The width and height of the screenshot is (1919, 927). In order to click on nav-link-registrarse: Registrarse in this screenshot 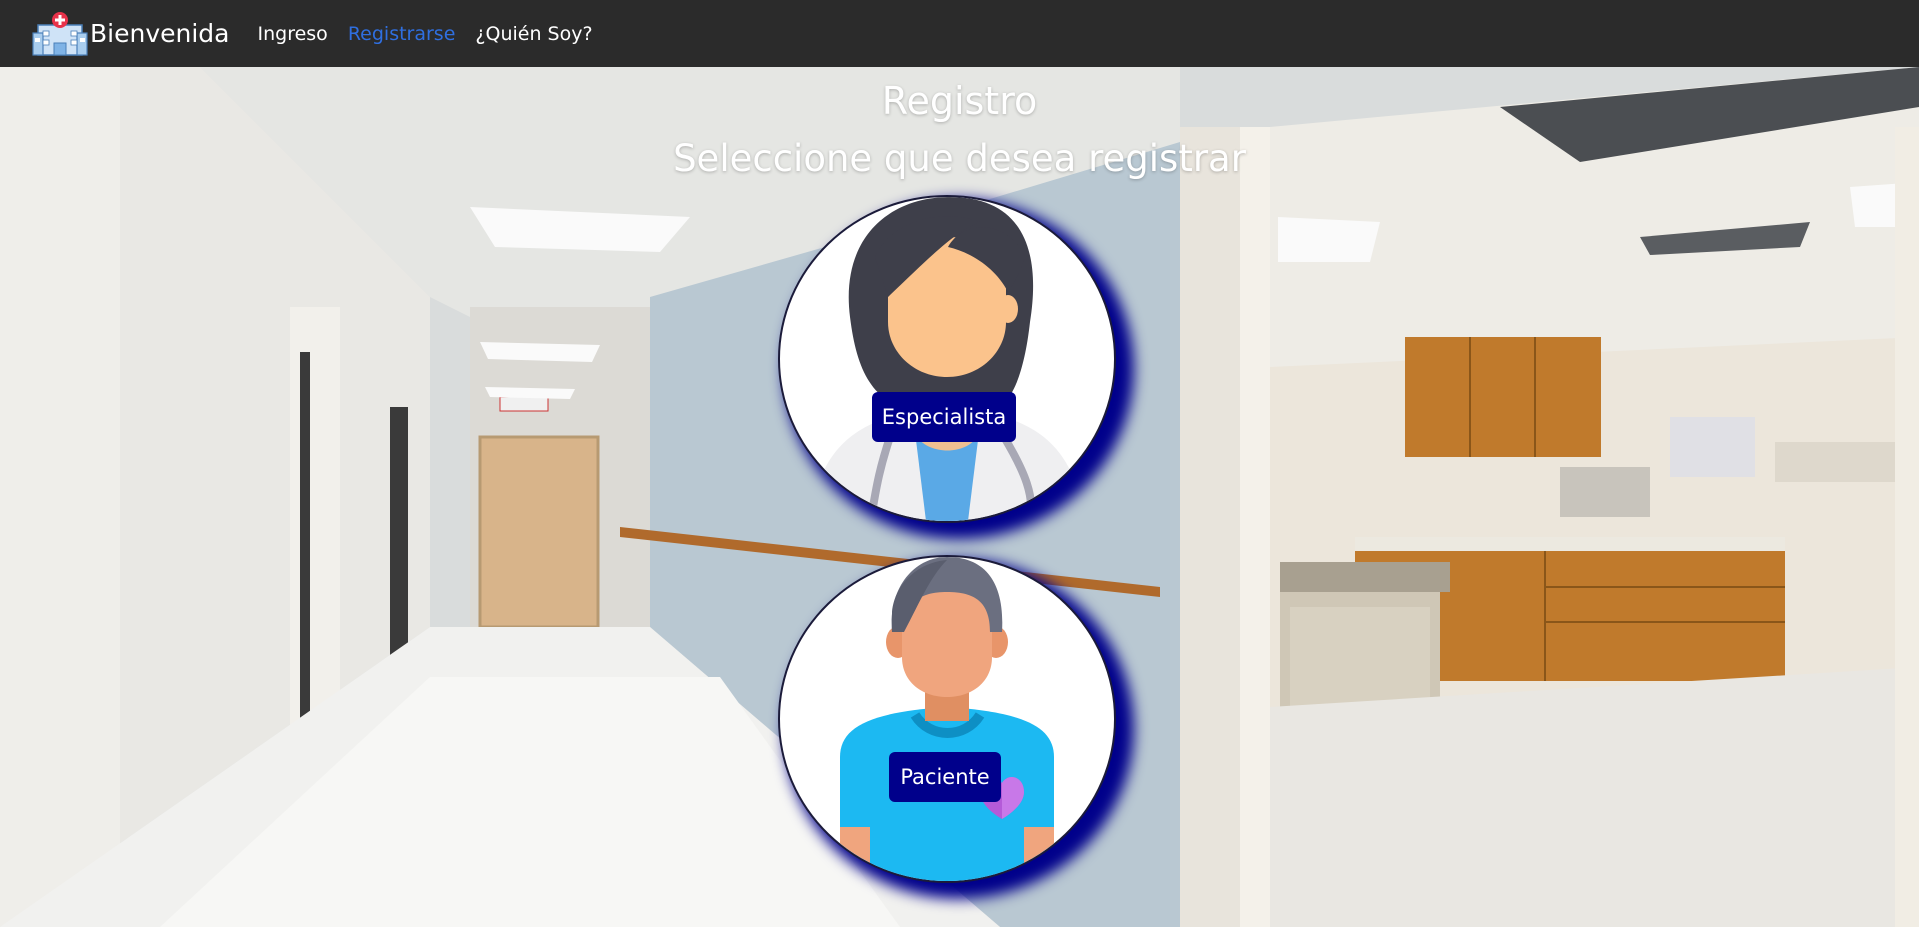, I will do `click(402, 34)`.